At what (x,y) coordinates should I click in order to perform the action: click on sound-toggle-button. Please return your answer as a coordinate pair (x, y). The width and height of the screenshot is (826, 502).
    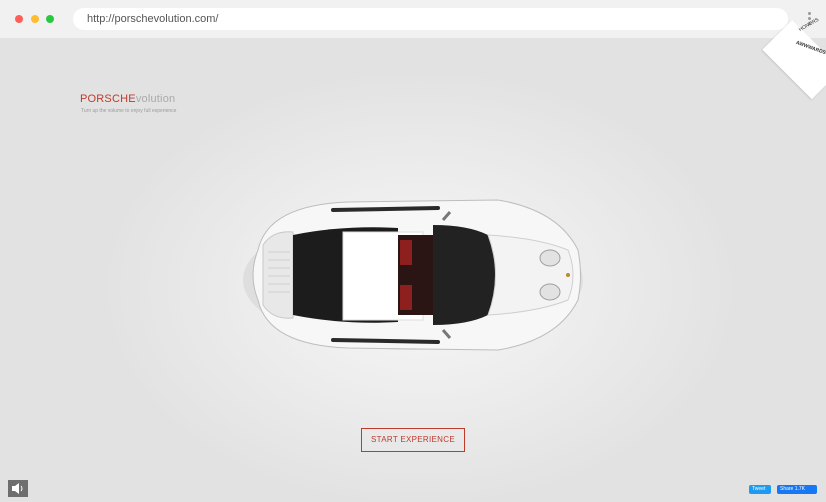
    Looking at the image, I should click on (18, 488).